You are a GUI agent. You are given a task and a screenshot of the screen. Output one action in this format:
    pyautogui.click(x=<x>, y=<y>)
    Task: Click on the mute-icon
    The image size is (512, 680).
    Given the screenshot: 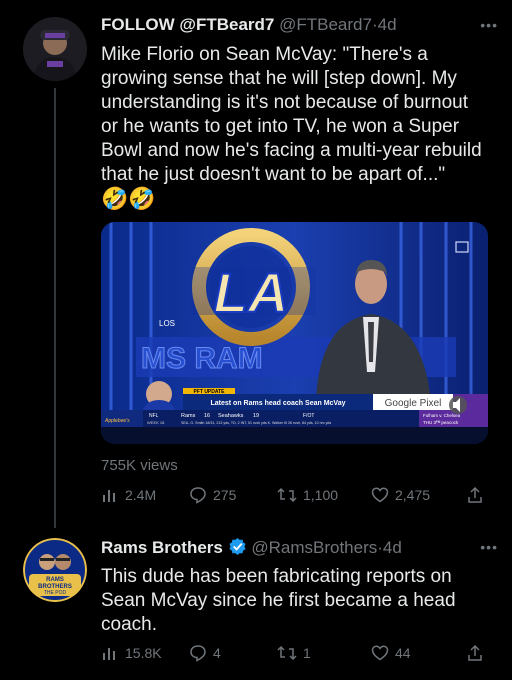 What is the action you would take?
    pyautogui.click(x=458, y=405)
    